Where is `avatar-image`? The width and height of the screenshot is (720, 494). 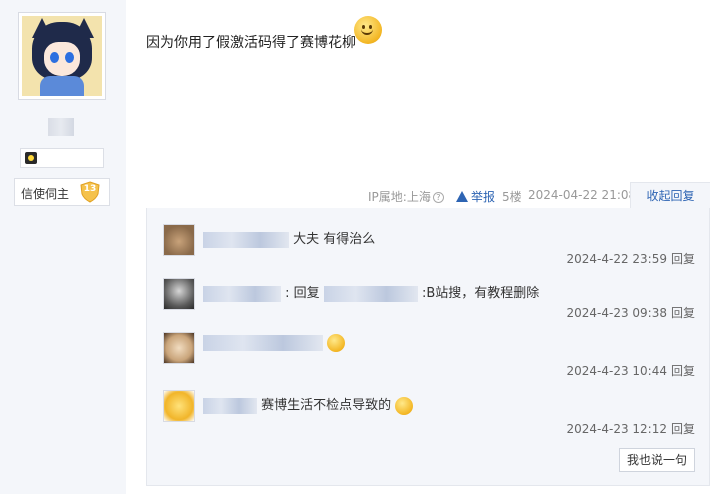 avatar-image is located at coordinates (62, 56).